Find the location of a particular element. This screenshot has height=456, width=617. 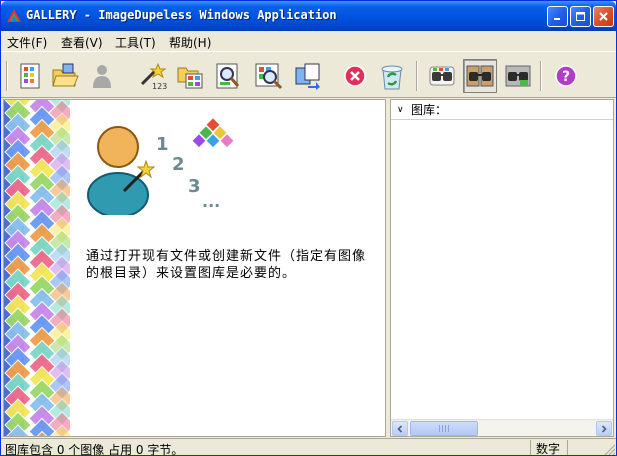

grip-icon is located at coordinates (444, 428).